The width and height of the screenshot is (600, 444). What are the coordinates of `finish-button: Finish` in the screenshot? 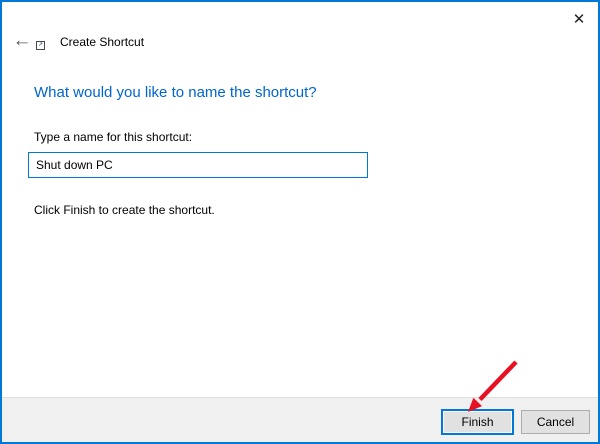 It's located at (477, 422).